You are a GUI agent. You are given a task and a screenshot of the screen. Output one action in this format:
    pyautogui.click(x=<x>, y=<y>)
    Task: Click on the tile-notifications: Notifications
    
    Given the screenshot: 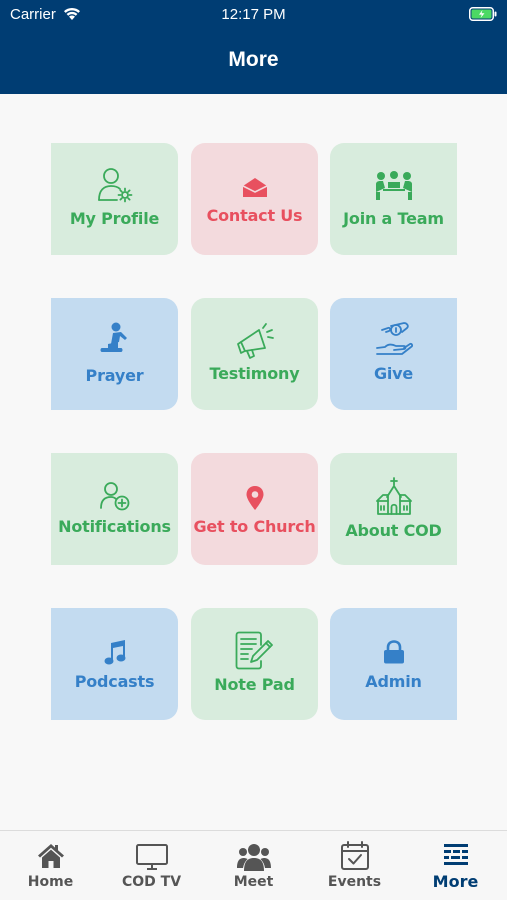 What is the action you would take?
    pyautogui.click(x=114, y=509)
    